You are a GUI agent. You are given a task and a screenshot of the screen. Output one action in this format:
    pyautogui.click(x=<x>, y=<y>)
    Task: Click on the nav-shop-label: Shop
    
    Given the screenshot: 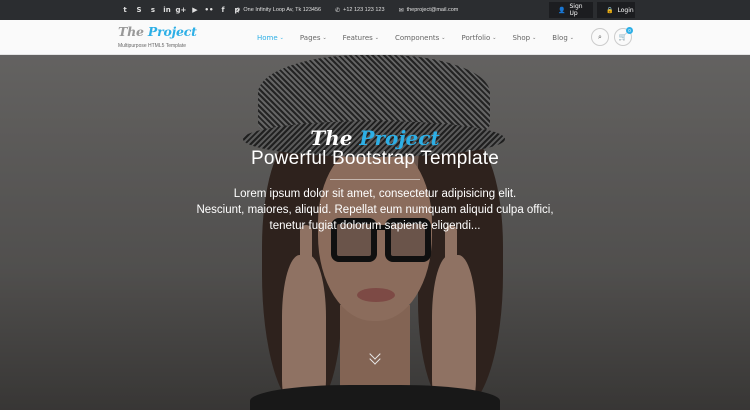 What is the action you would take?
    pyautogui.click(x=521, y=37)
    